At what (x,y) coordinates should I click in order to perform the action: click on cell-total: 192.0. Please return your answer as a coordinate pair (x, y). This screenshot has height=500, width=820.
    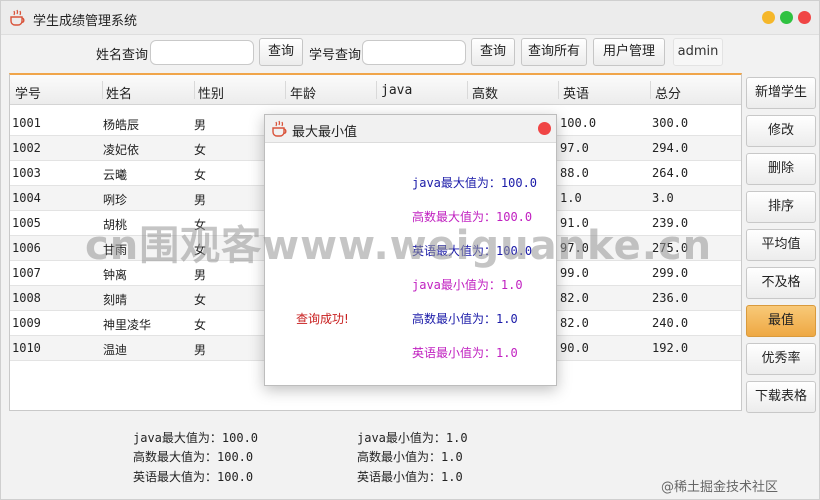
    Looking at the image, I should click on (670, 348).